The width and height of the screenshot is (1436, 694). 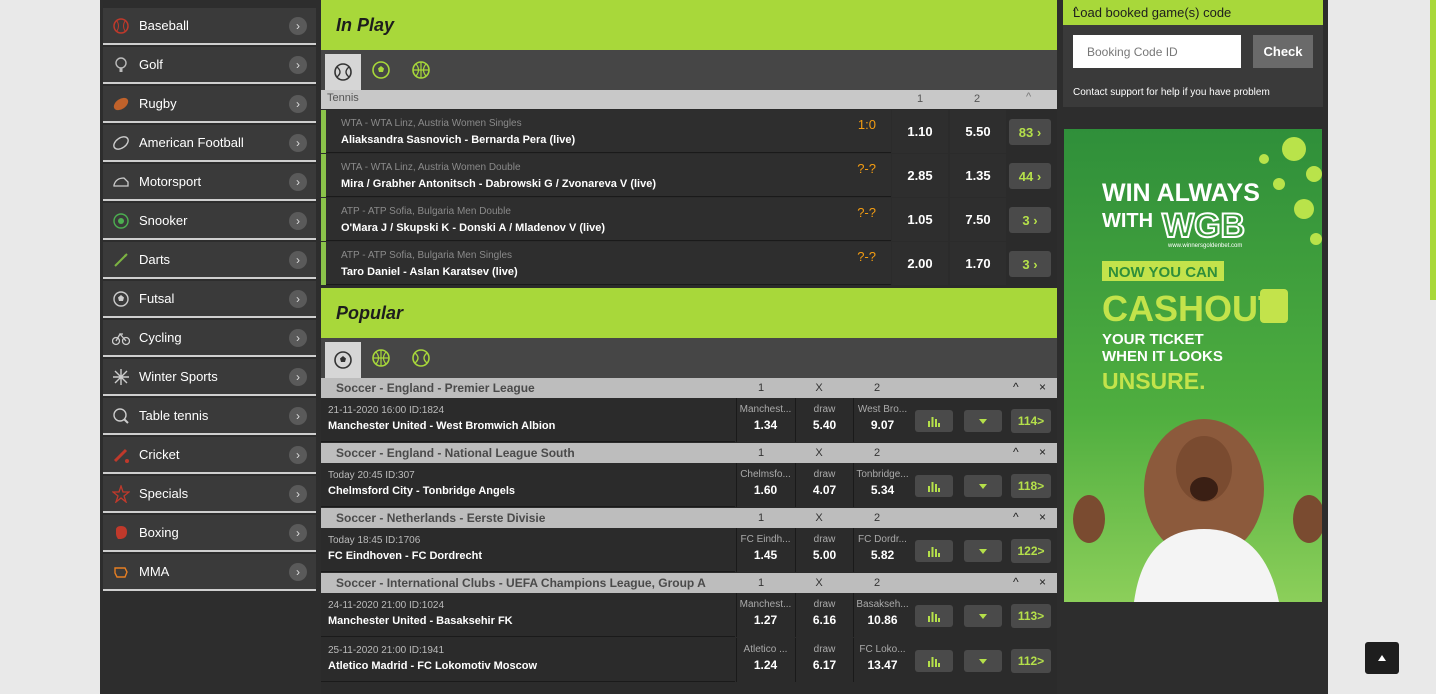 I want to click on sidebar-item-specials: Specials ›, so click(x=209, y=494).